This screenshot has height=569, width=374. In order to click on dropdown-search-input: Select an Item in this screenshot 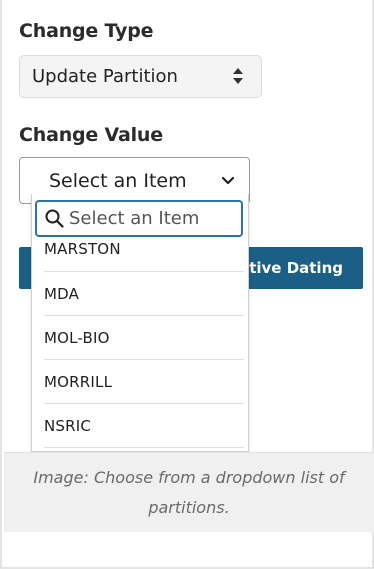, I will do `click(139, 218)`.